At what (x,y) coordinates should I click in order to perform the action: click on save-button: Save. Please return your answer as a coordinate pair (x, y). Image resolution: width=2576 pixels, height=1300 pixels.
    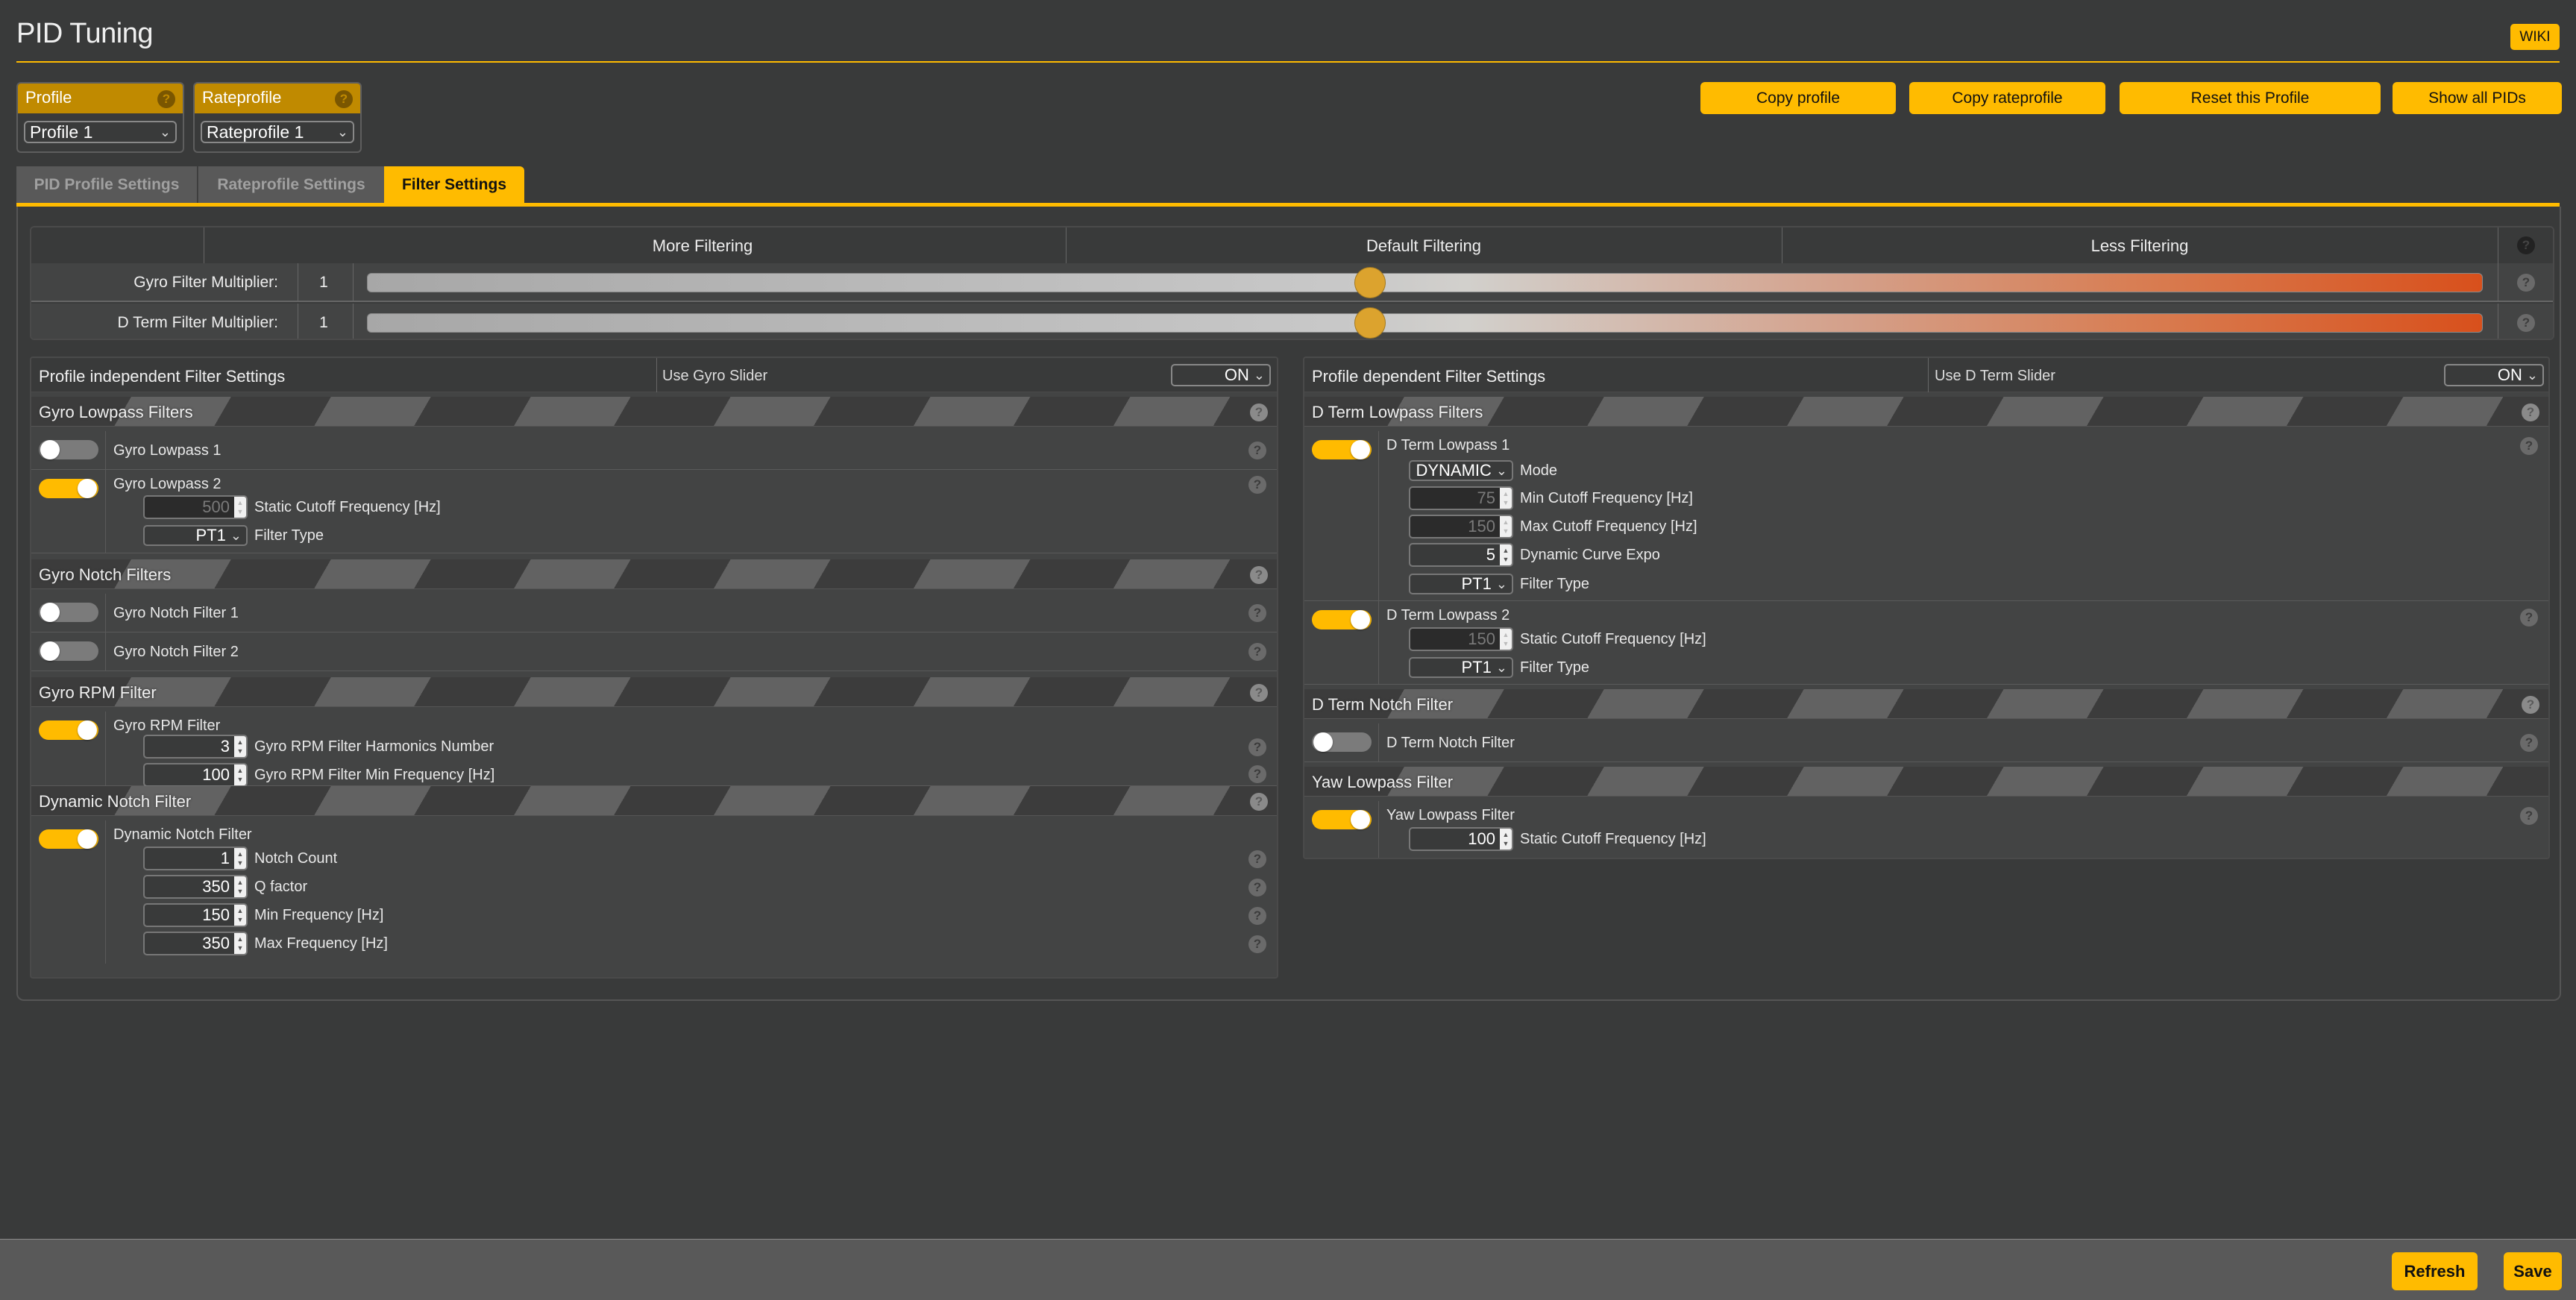
    Looking at the image, I should click on (2533, 1271).